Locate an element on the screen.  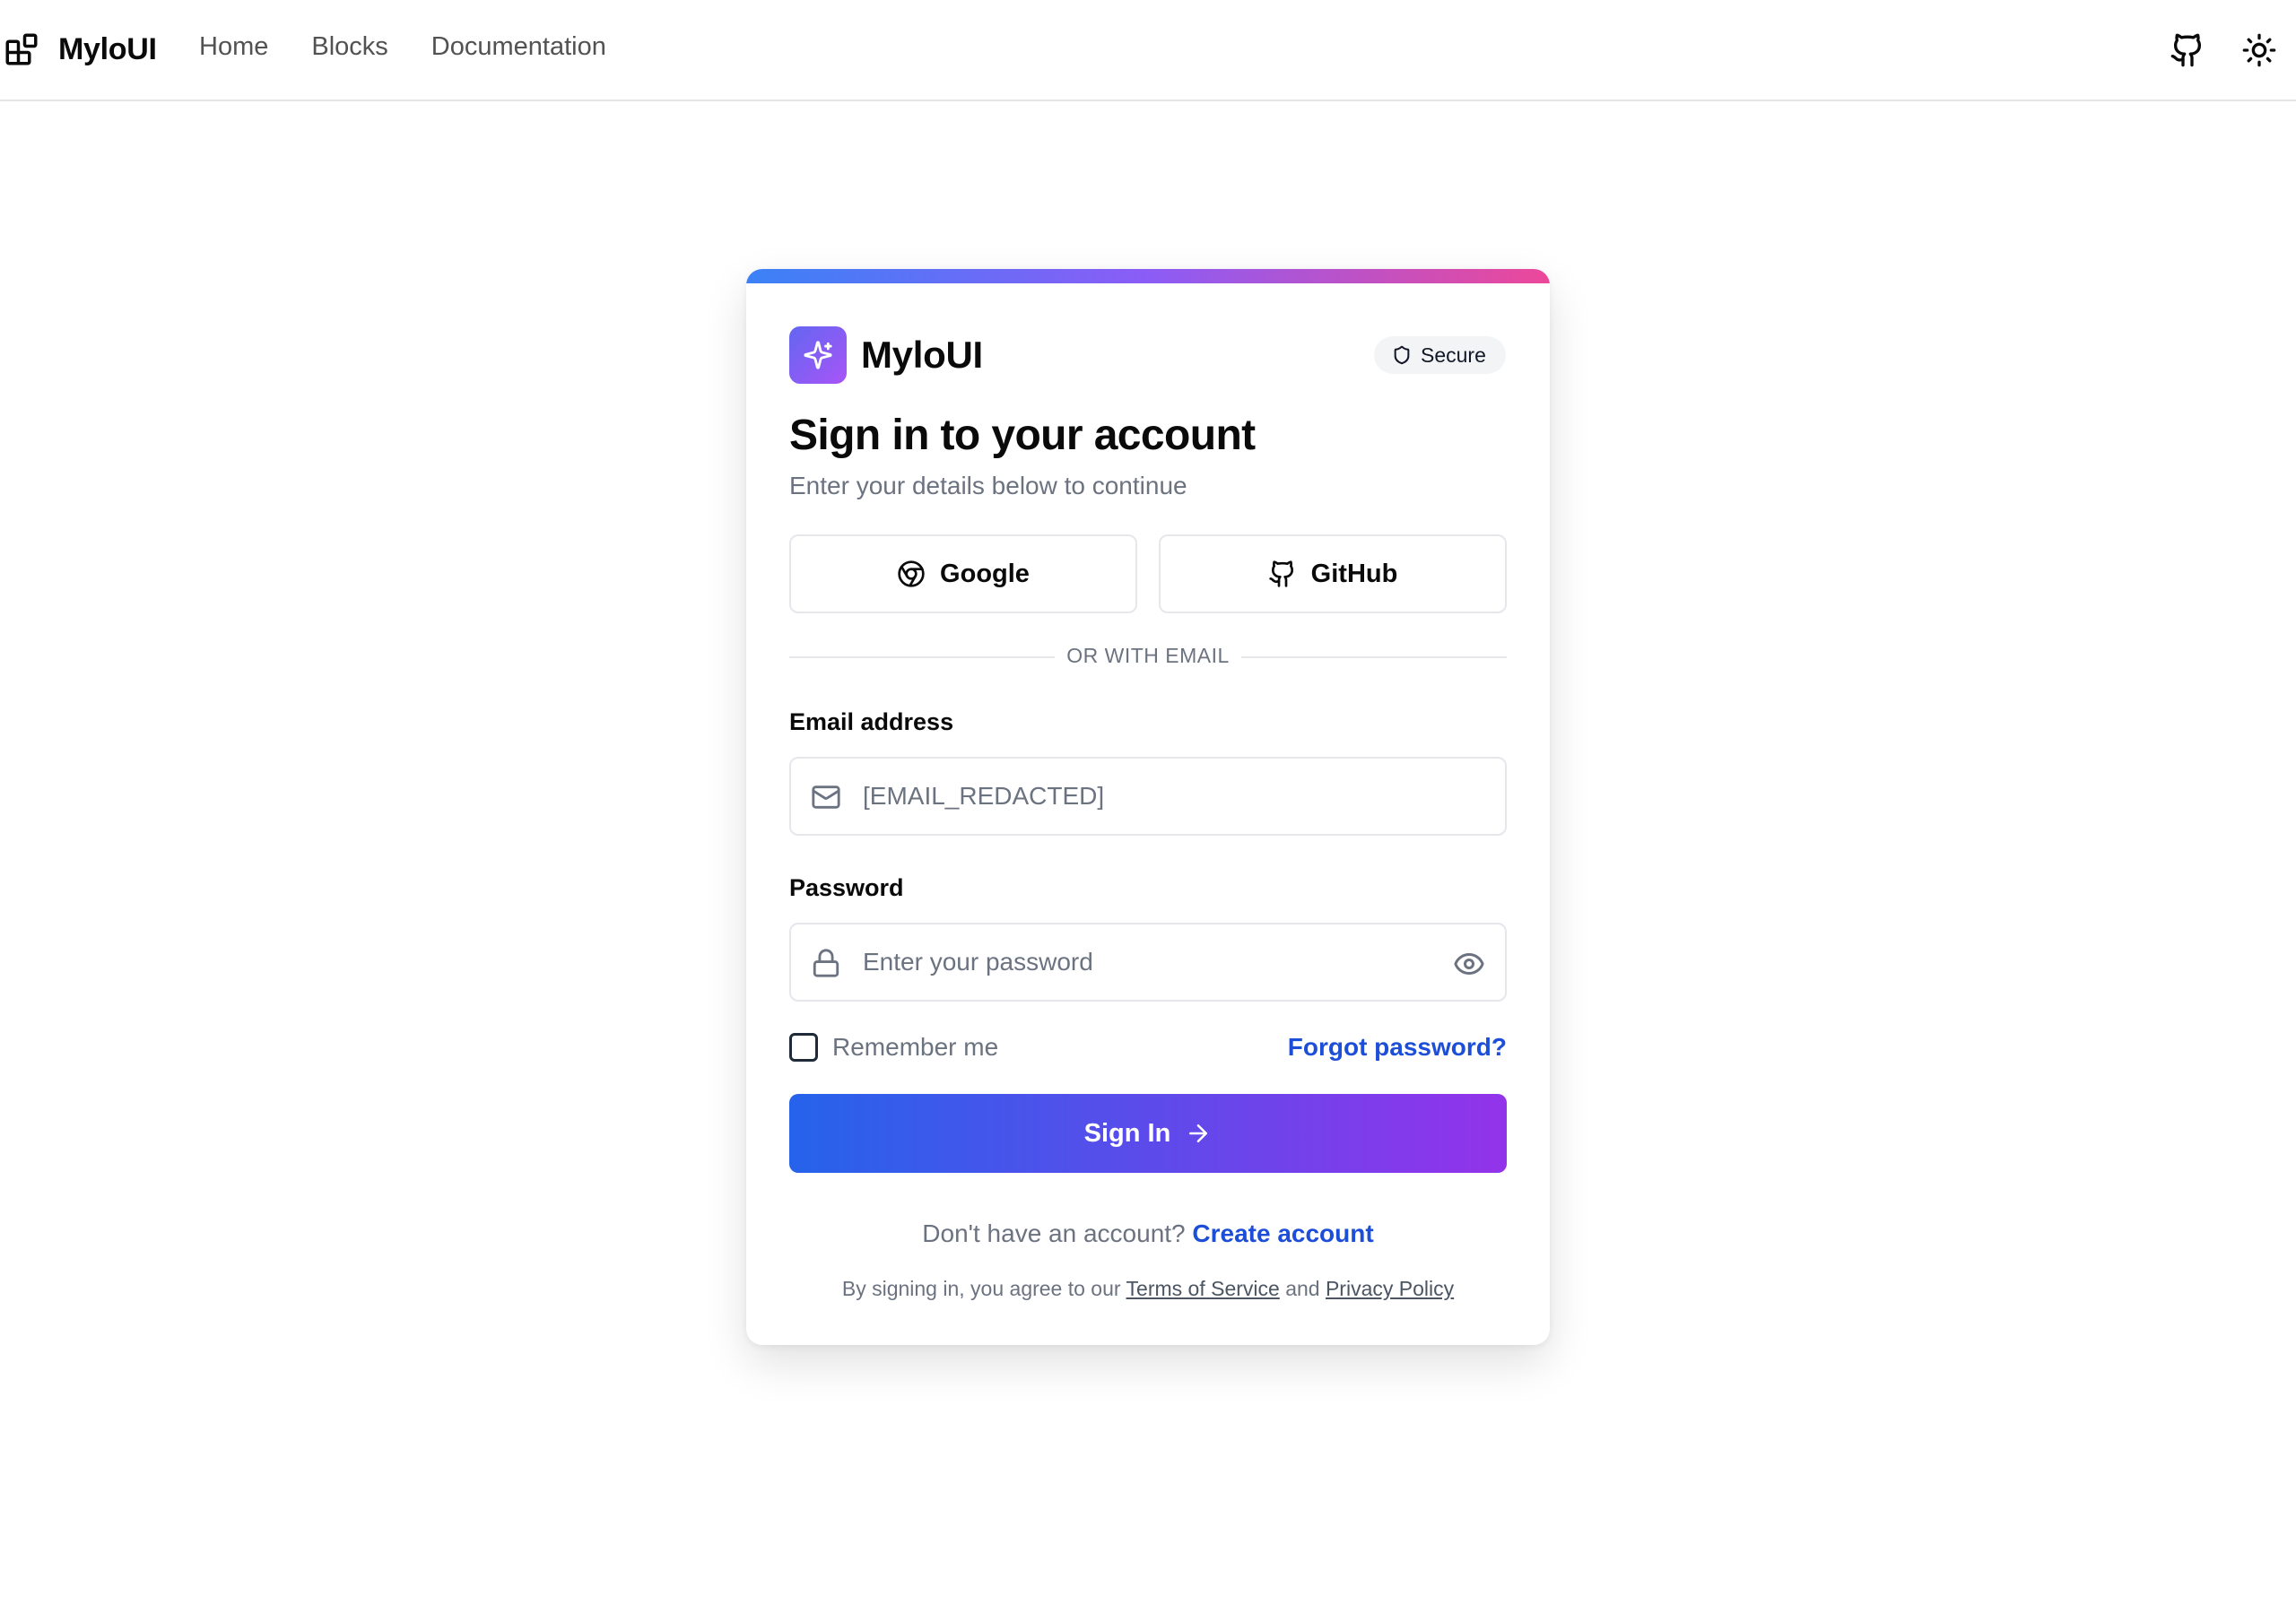
or-divider: OR WITH EMAIL is located at coordinates (1148, 657).